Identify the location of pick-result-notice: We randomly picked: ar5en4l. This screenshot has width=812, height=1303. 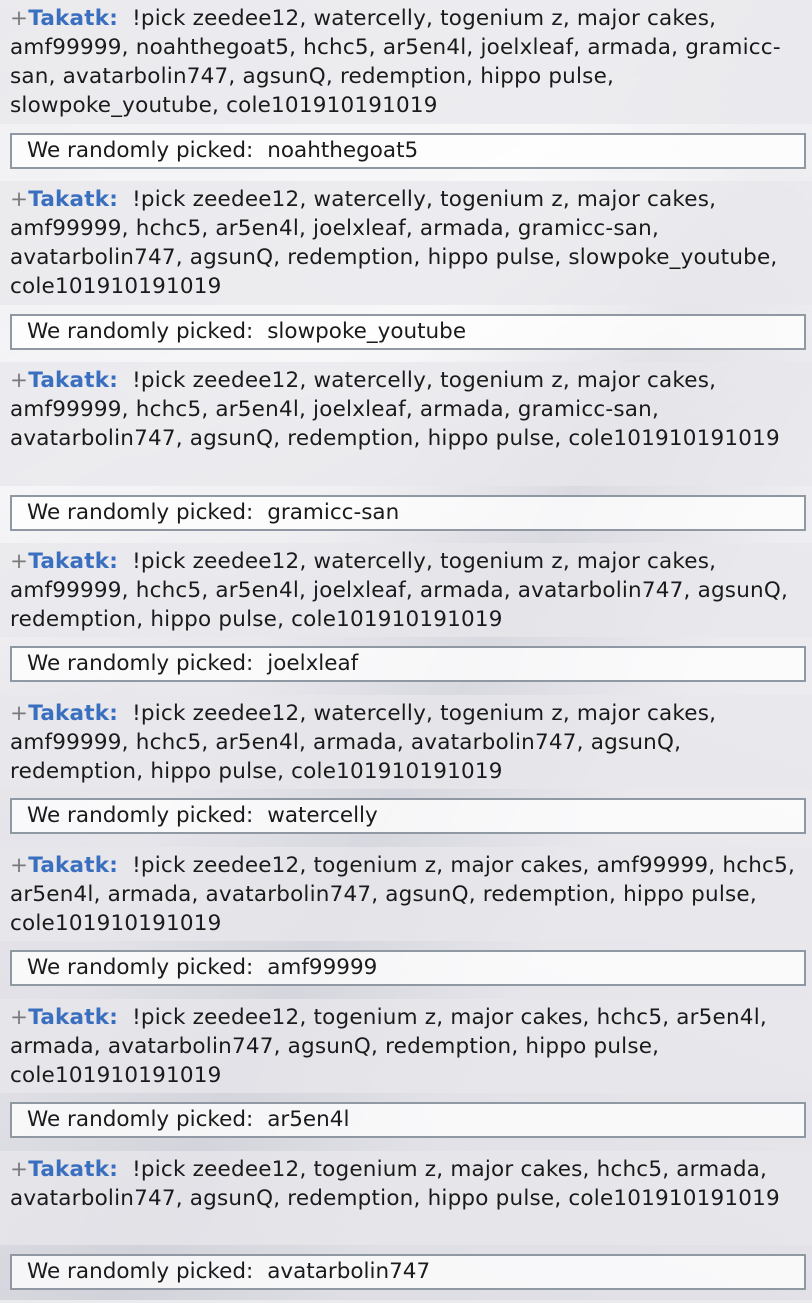
(408, 1120).